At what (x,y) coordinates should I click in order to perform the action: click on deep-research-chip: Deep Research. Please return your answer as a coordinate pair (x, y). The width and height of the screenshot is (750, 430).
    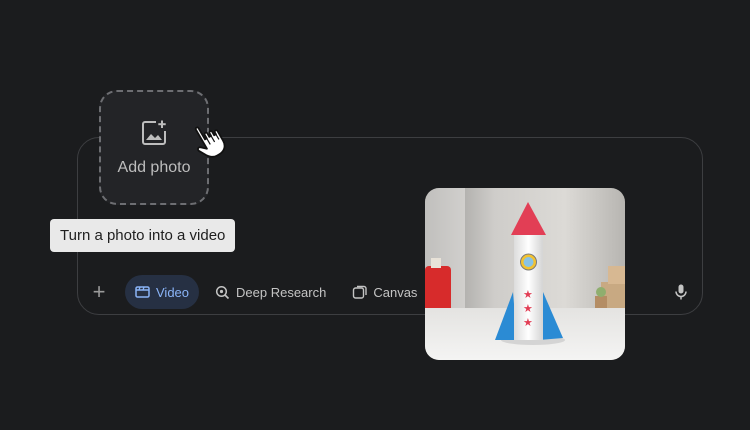
    Looking at the image, I should click on (270, 292).